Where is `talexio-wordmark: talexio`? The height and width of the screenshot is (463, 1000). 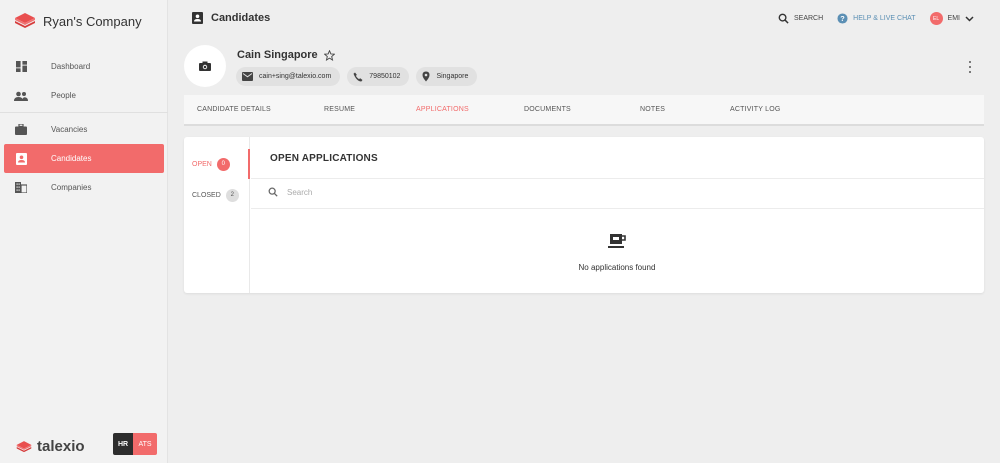
talexio-wordmark: talexio is located at coordinates (61, 446).